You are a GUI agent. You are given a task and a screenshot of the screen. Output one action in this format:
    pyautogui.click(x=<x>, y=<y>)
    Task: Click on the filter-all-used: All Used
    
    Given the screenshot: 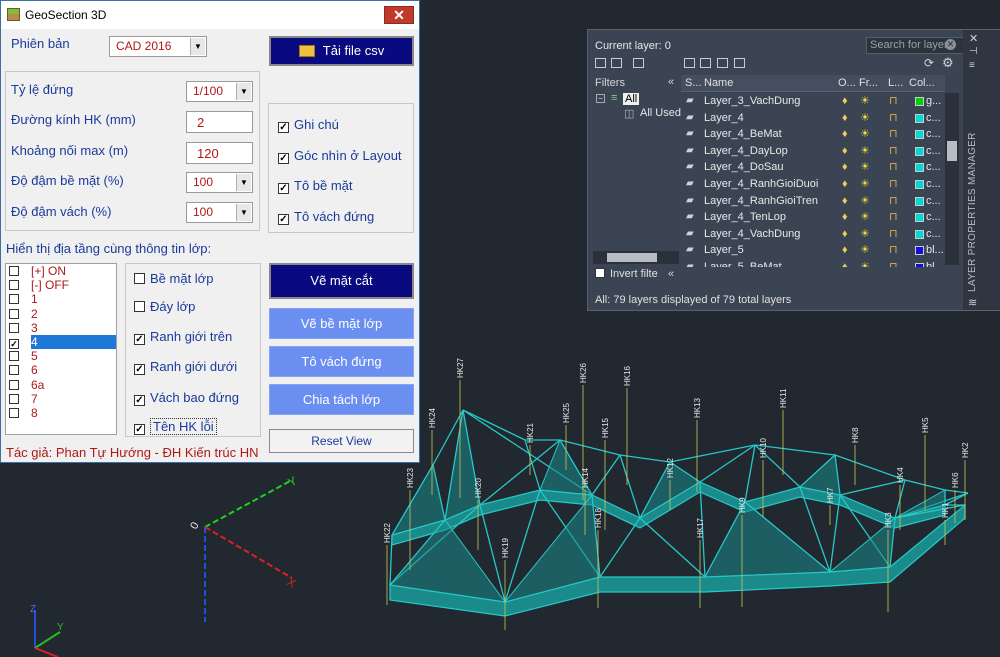 What is the action you would take?
    pyautogui.click(x=660, y=113)
    